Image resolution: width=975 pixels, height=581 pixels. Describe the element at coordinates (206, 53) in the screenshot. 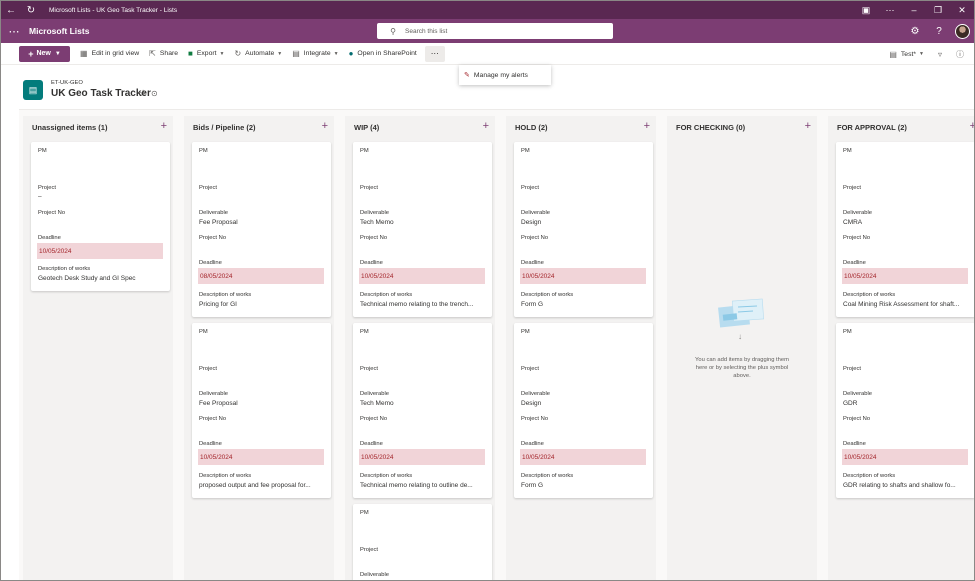

I see `export-button: ■ Export ▼` at that location.